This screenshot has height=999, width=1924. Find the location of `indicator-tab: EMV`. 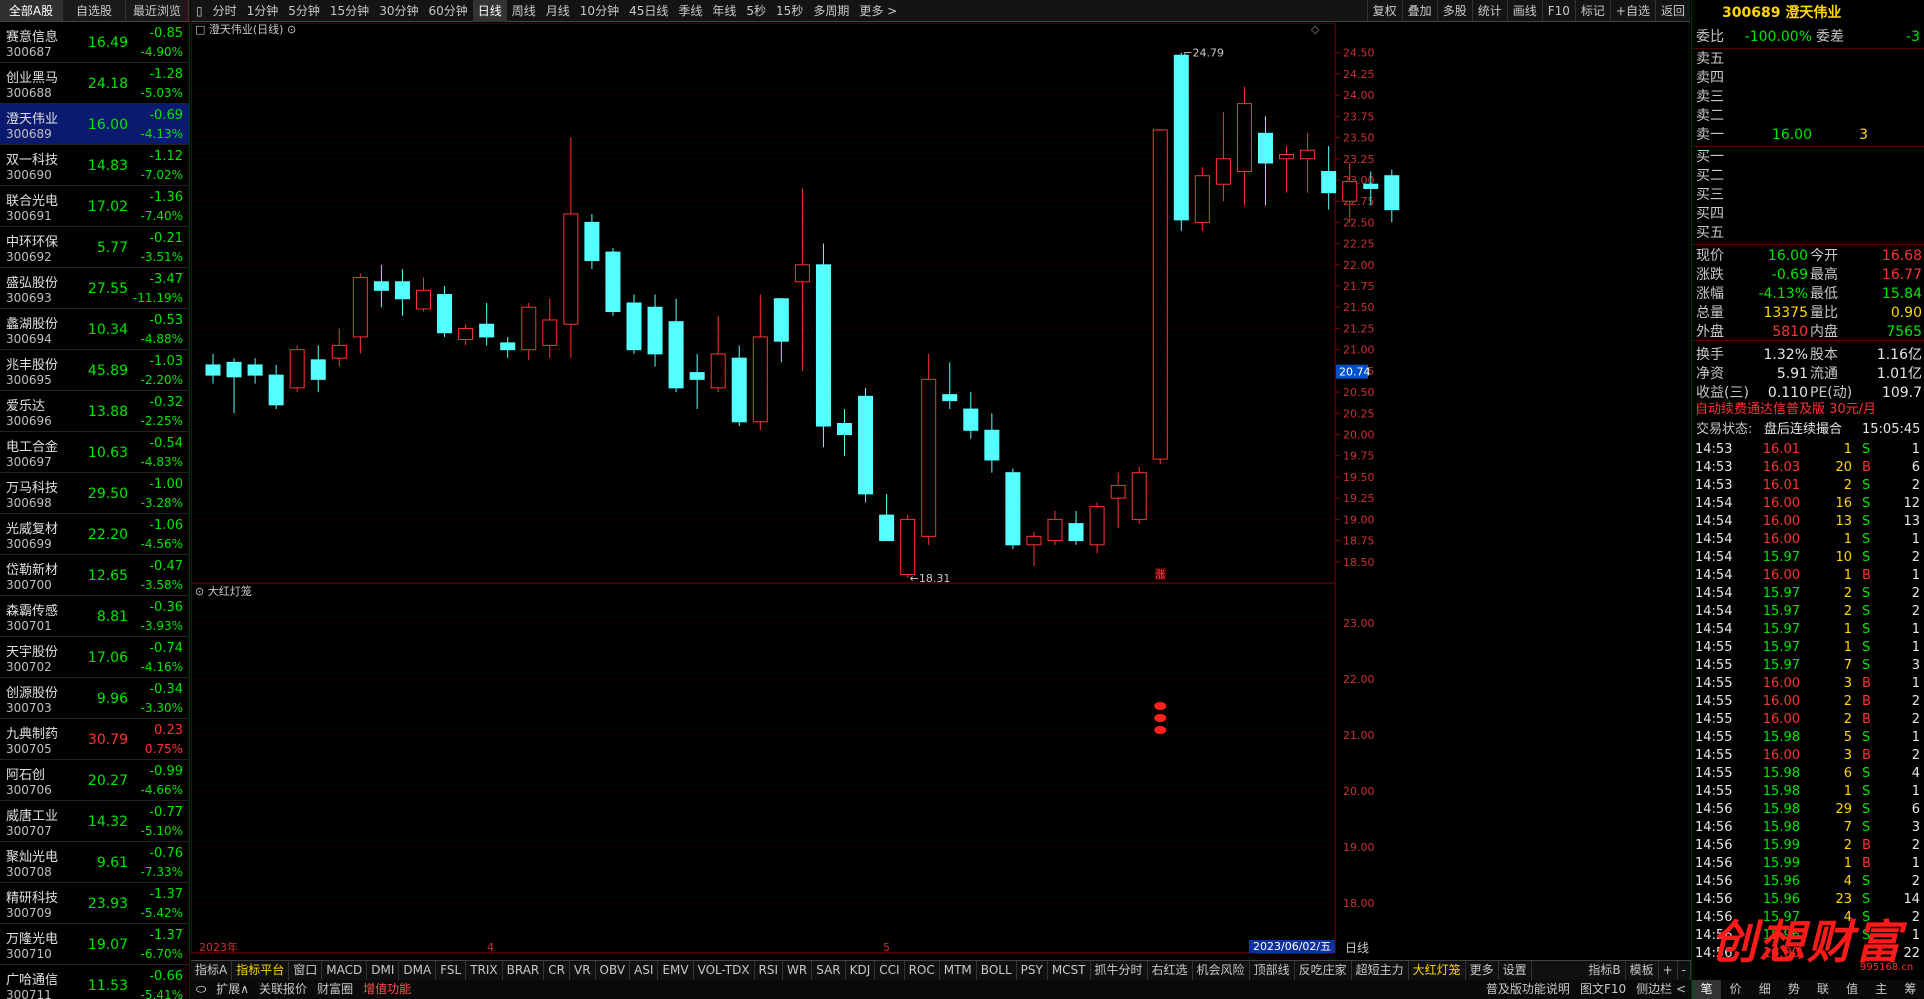

indicator-tab: EMV is located at coordinates (676, 970).